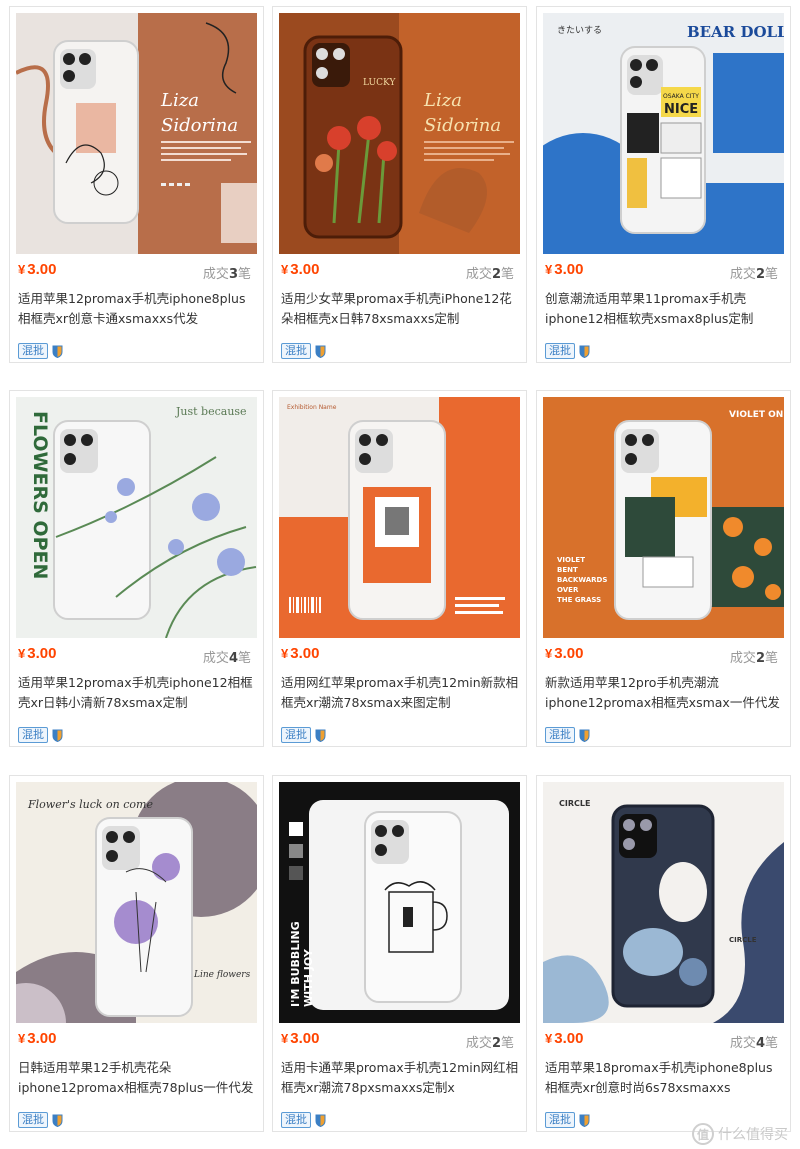  What do you see at coordinates (756, 415) in the screenshot?
I see `image-heading: VIOLET ON` at bounding box center [756, 415].